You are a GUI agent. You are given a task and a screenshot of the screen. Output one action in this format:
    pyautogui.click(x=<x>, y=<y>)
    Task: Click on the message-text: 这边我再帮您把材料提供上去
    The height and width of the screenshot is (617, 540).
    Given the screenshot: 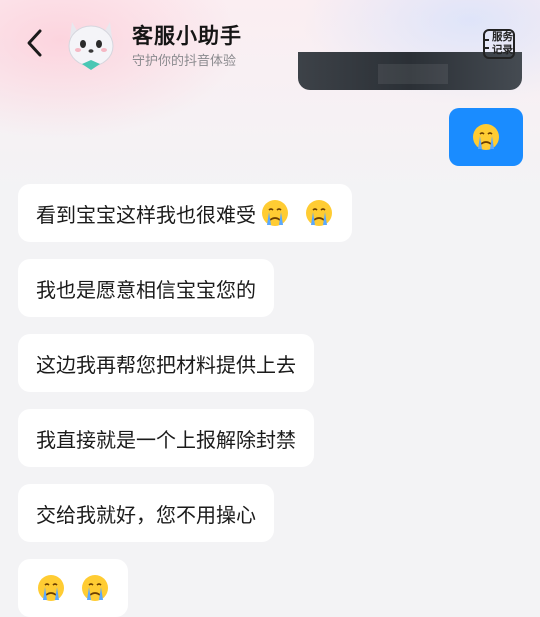 What is the action you would take?
    pyautogui.click(x=166, y=364)
    